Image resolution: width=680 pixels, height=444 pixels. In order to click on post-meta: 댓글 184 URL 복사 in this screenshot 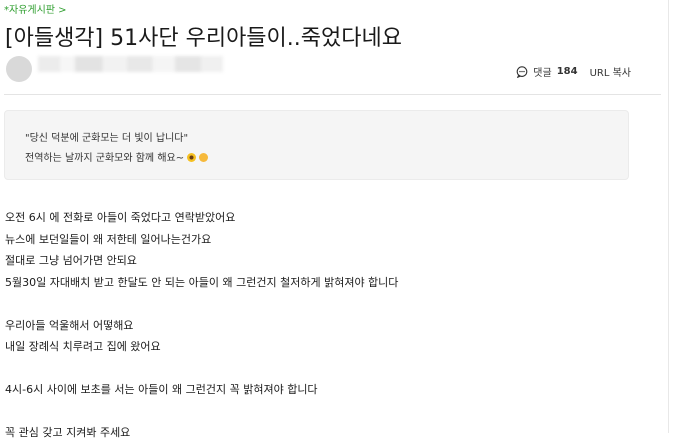, I will do `click(573, 71)`.